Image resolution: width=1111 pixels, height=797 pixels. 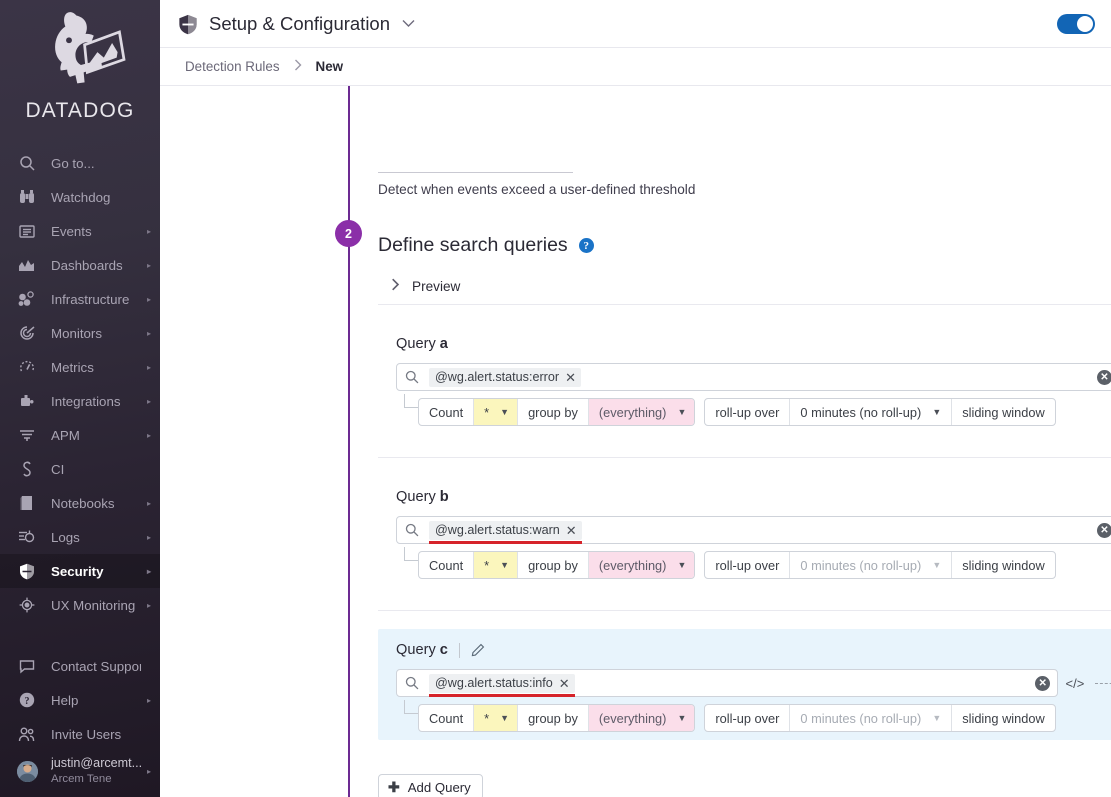 I want to click on sidebar-item-notebooks: Notebooks ▸, so click(x=80, y=503).